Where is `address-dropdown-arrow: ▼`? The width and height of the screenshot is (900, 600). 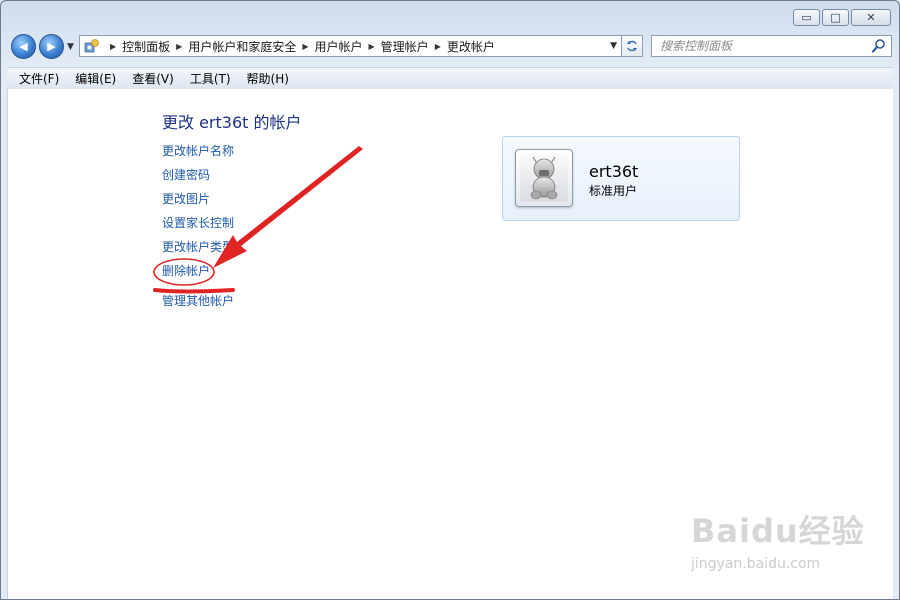
address-dropdown-arrow: ▼ is located at coordinates (613, 46).